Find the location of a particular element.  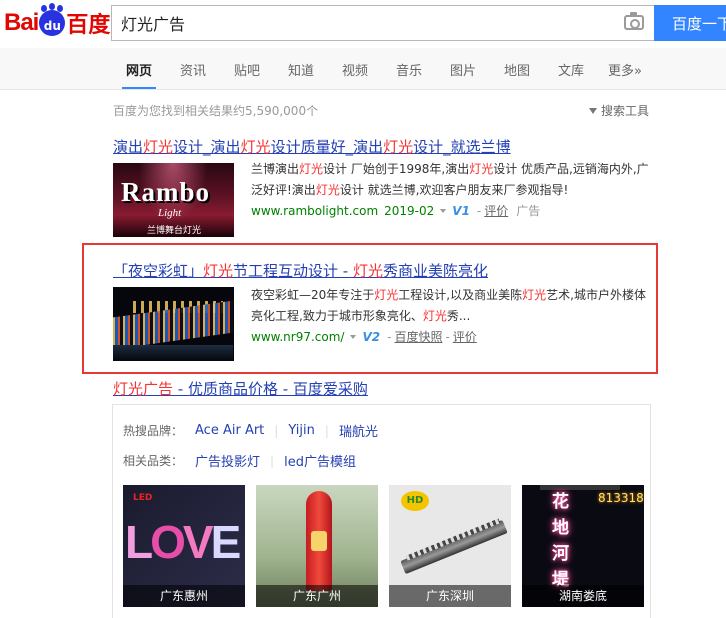

logo-text-bai: Bai is located at coordinates (21, 22).